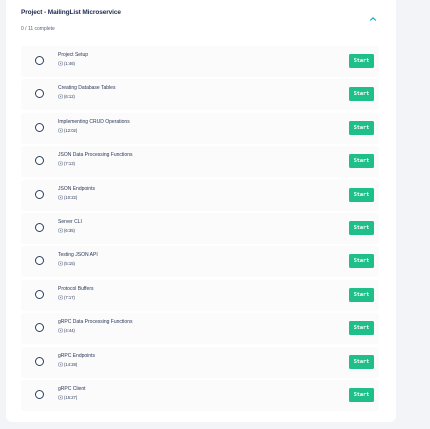 This screenshot has width=430, height=429. I want to click on lesson-duration: (7:13), so click(69, 164).